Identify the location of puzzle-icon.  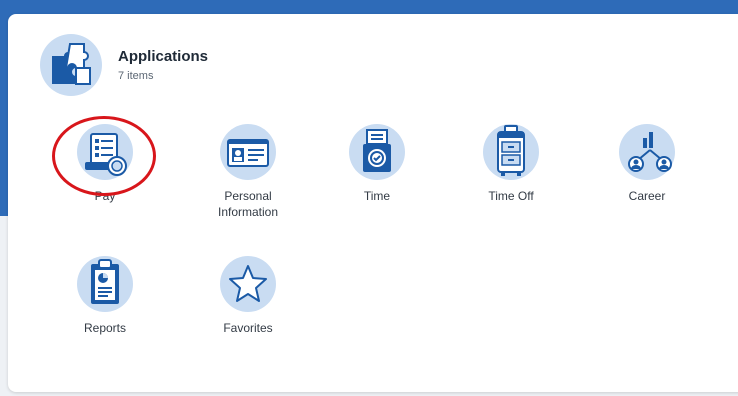
(71, 65).